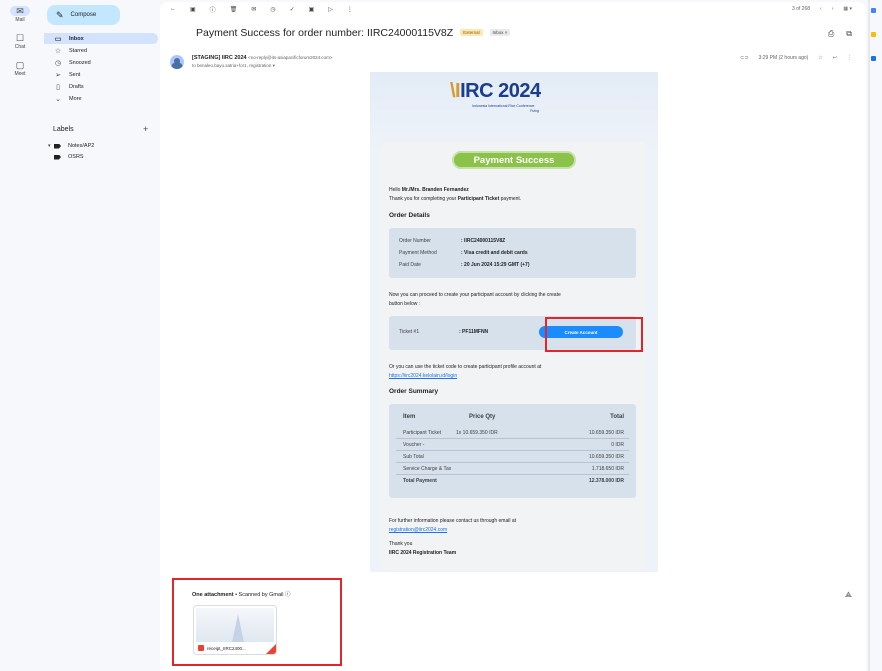 The height and width of the screenshot is (671, 882). I want to click on next-icon: ›, so click(833, 9).